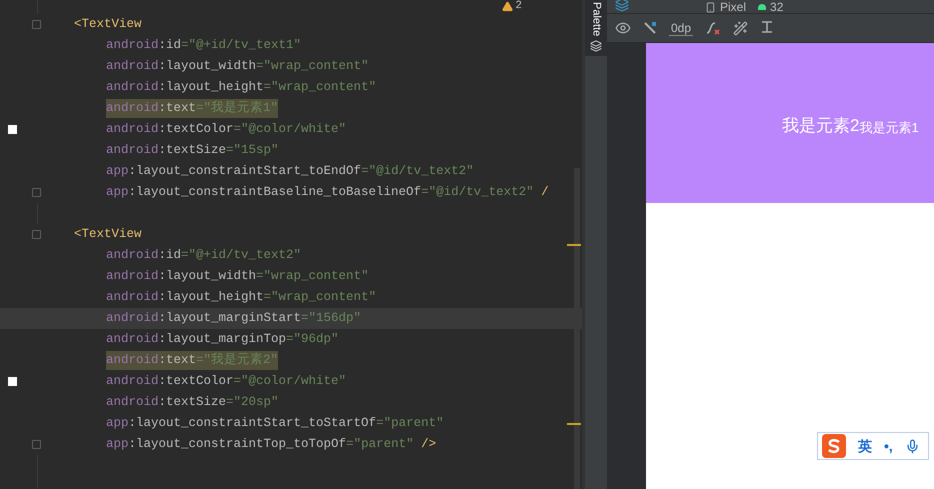 The width and height of the screenshot is (934, 489). Describe the element at coordinates (241, 423) in the screenshot. I see `code-attribute: app:layout_constraintStart_toStartOf` at that location.